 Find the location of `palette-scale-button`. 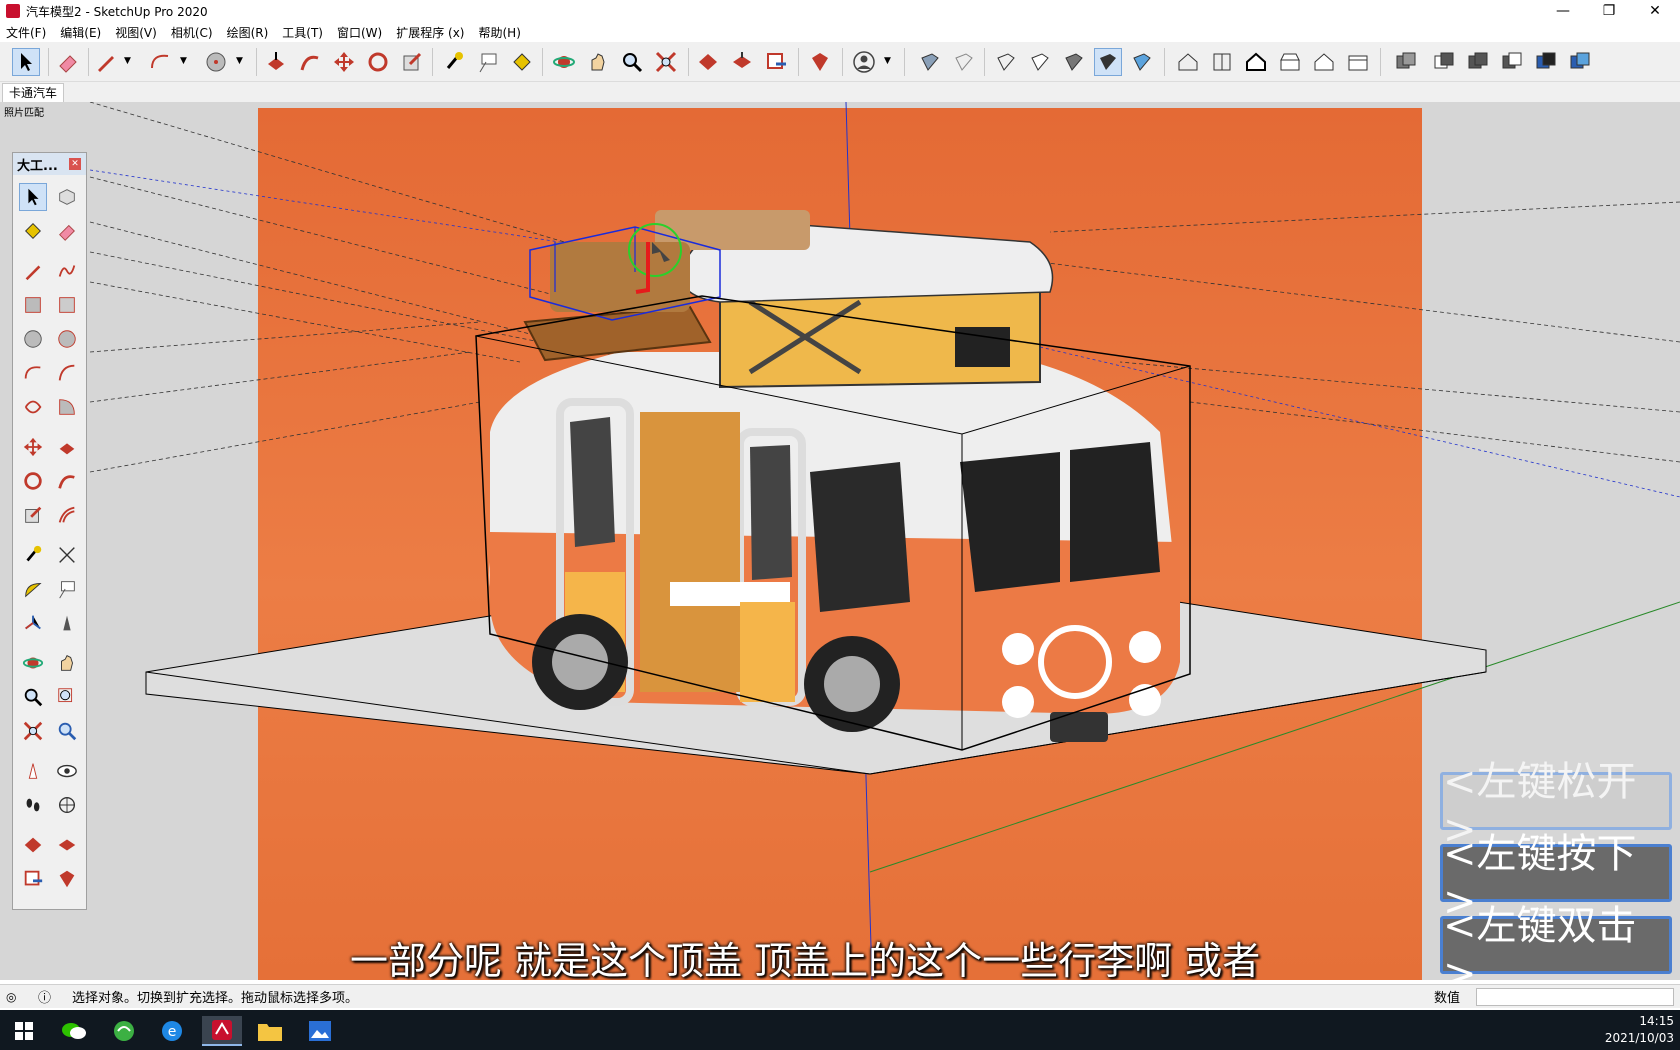

palette-scale-button is located at coordinates (33, 515).